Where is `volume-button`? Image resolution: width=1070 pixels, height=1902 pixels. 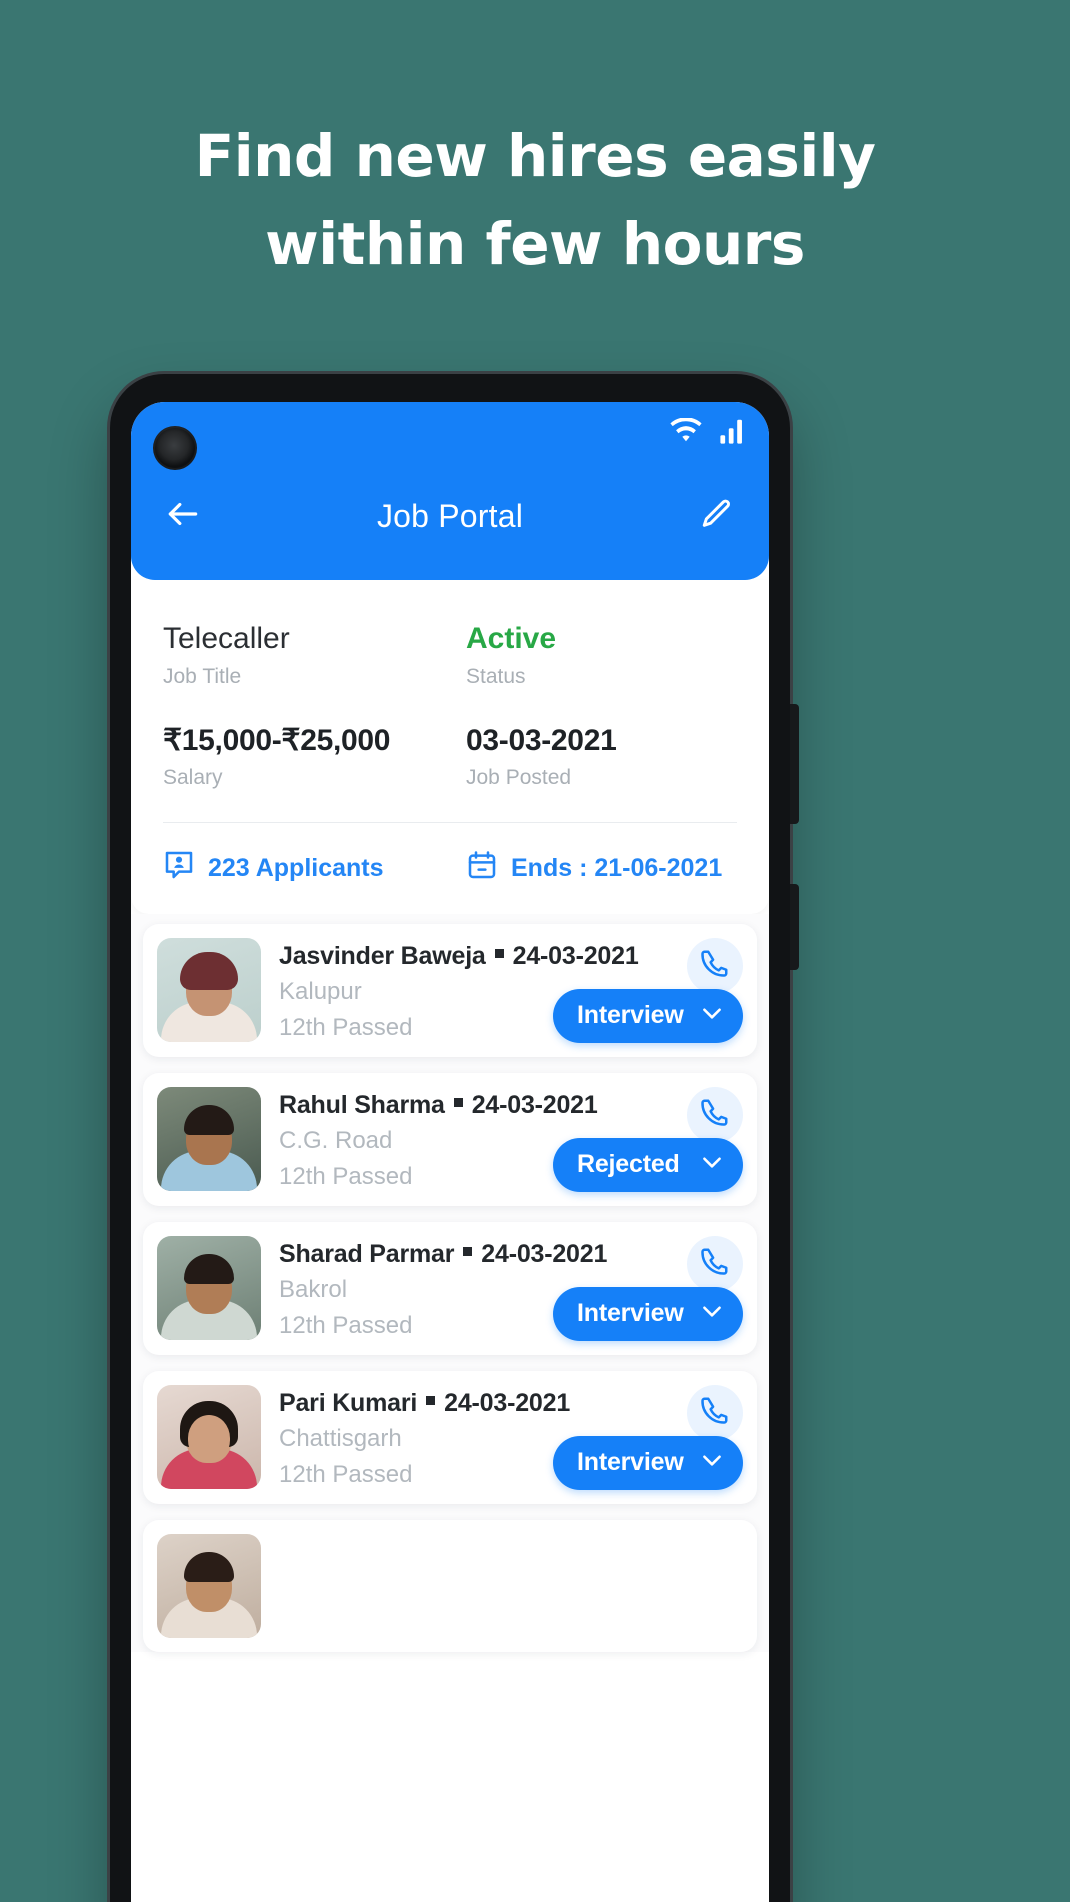 volume-button is located at coordinates (794, 764).